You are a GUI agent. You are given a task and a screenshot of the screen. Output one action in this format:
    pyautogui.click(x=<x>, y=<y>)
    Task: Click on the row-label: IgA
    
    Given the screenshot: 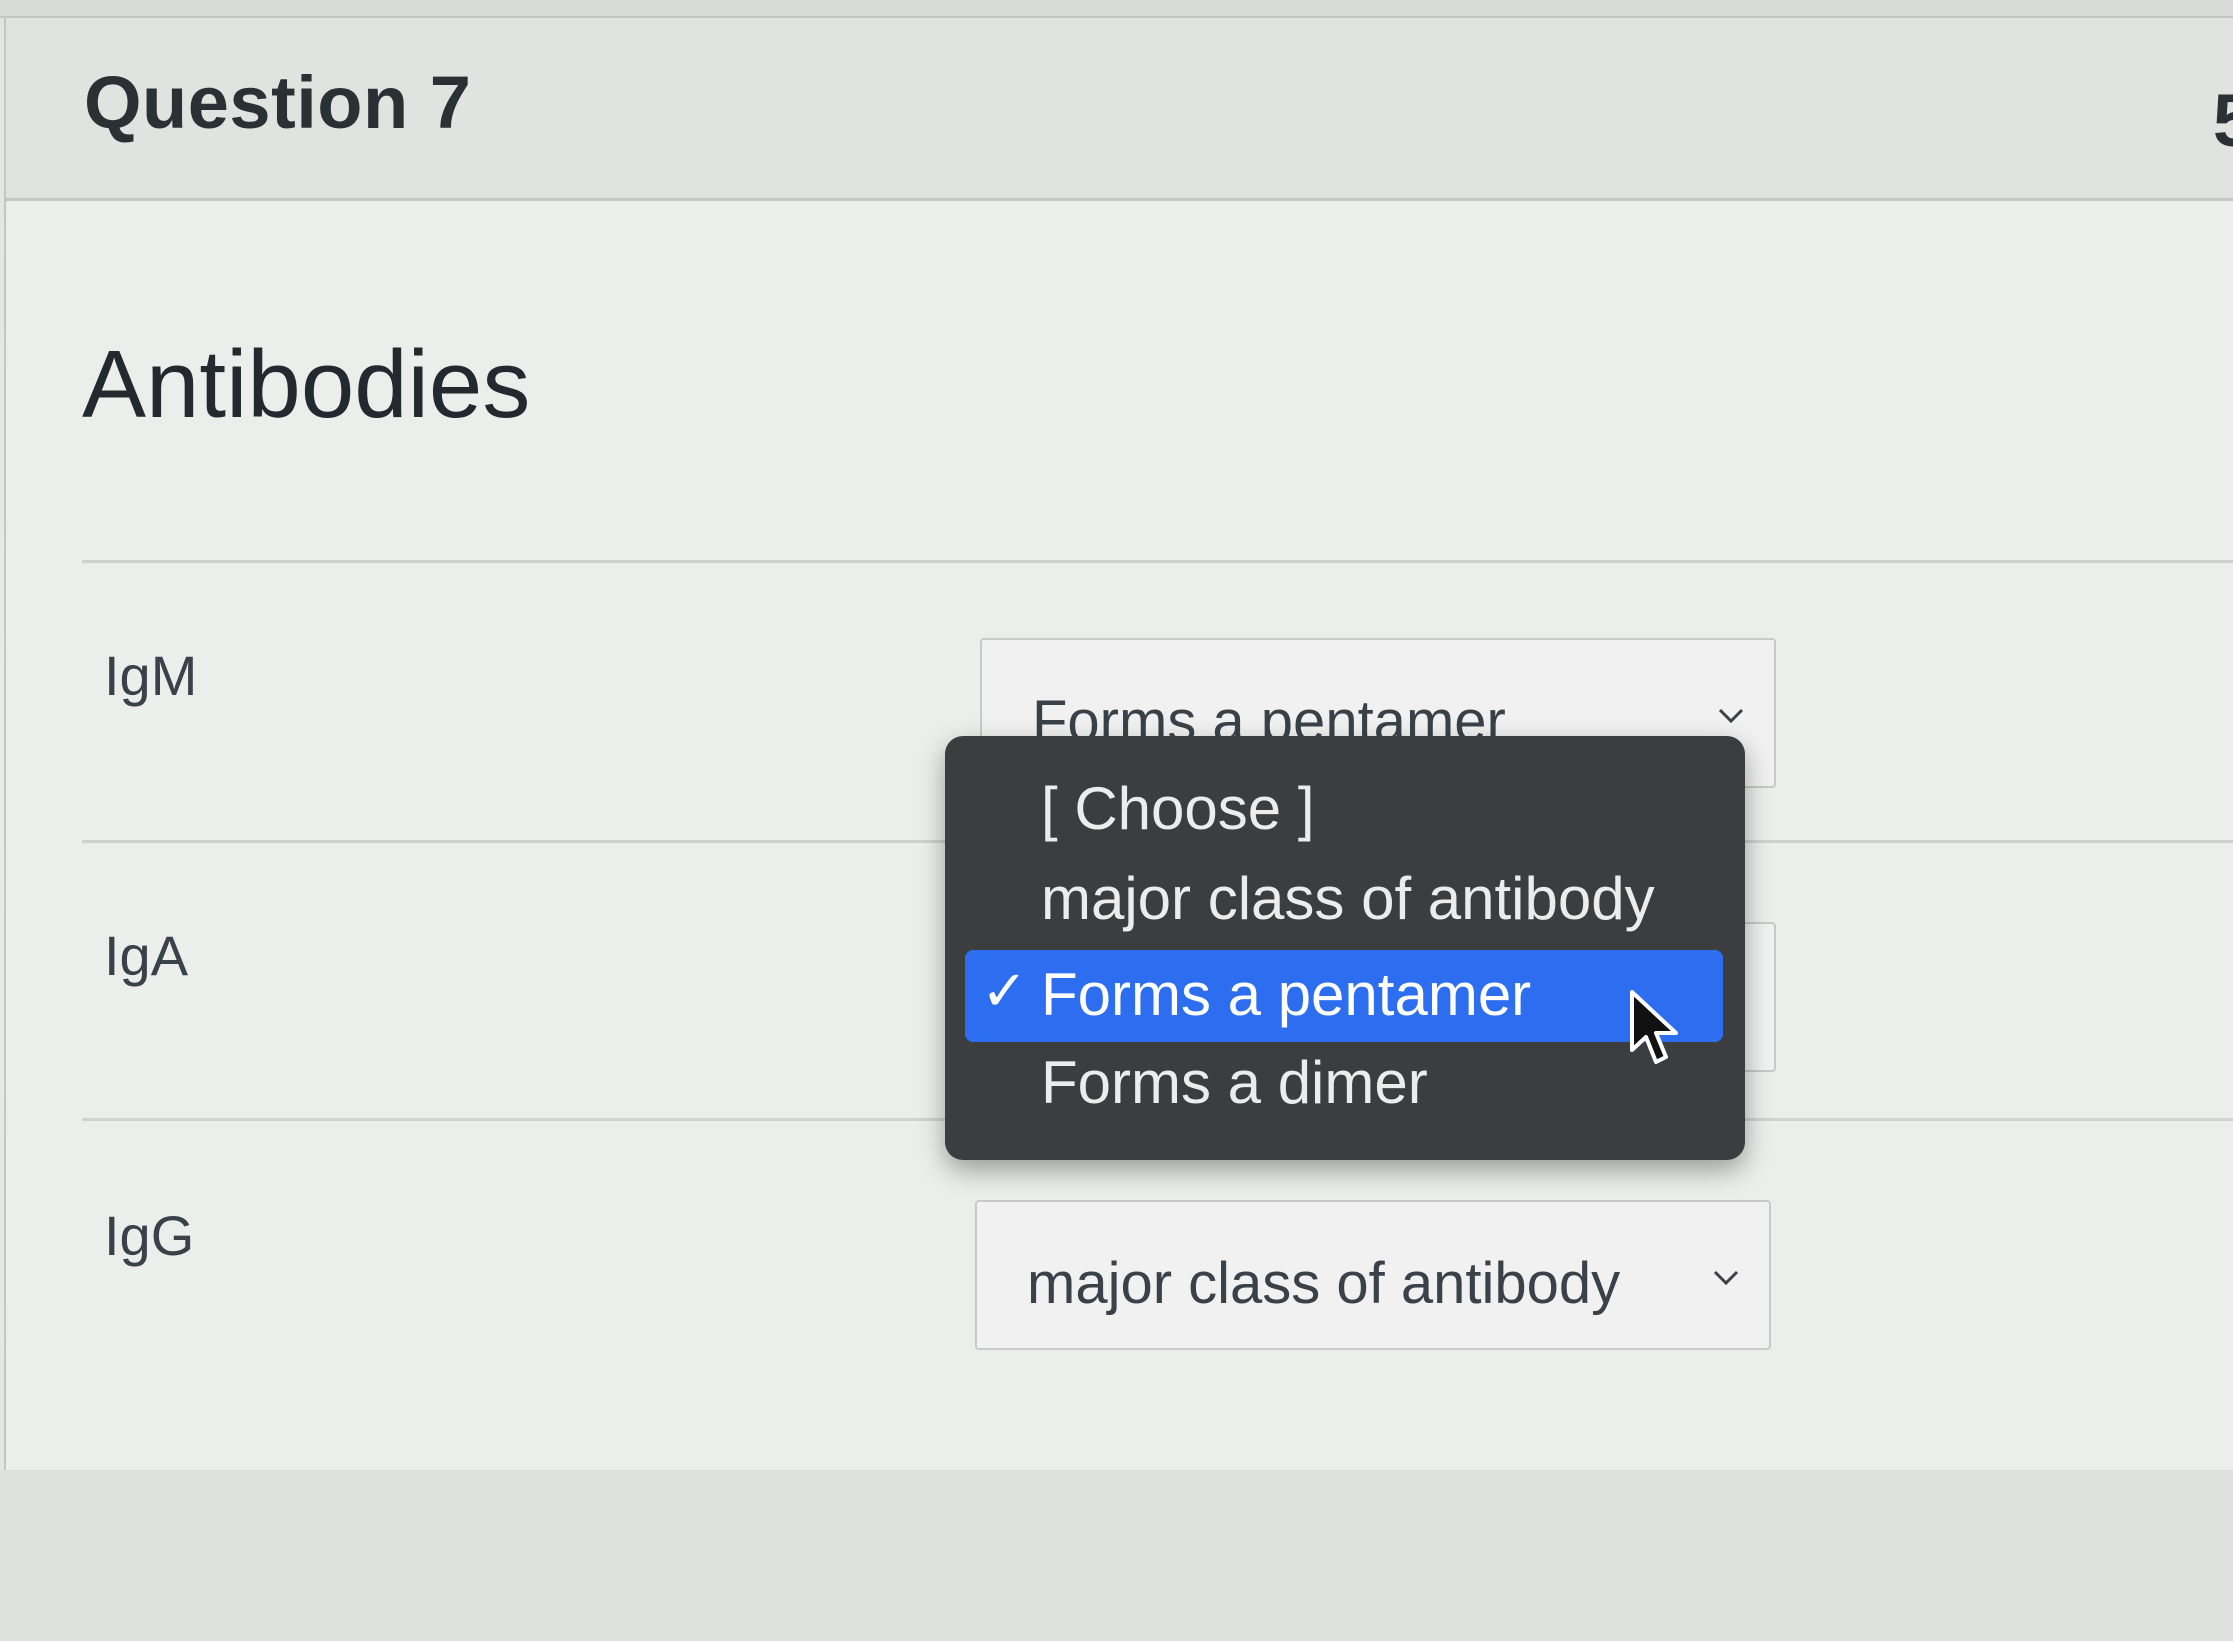 What is the action you would take?
    pyautogui.click(x=146, y=955)
    